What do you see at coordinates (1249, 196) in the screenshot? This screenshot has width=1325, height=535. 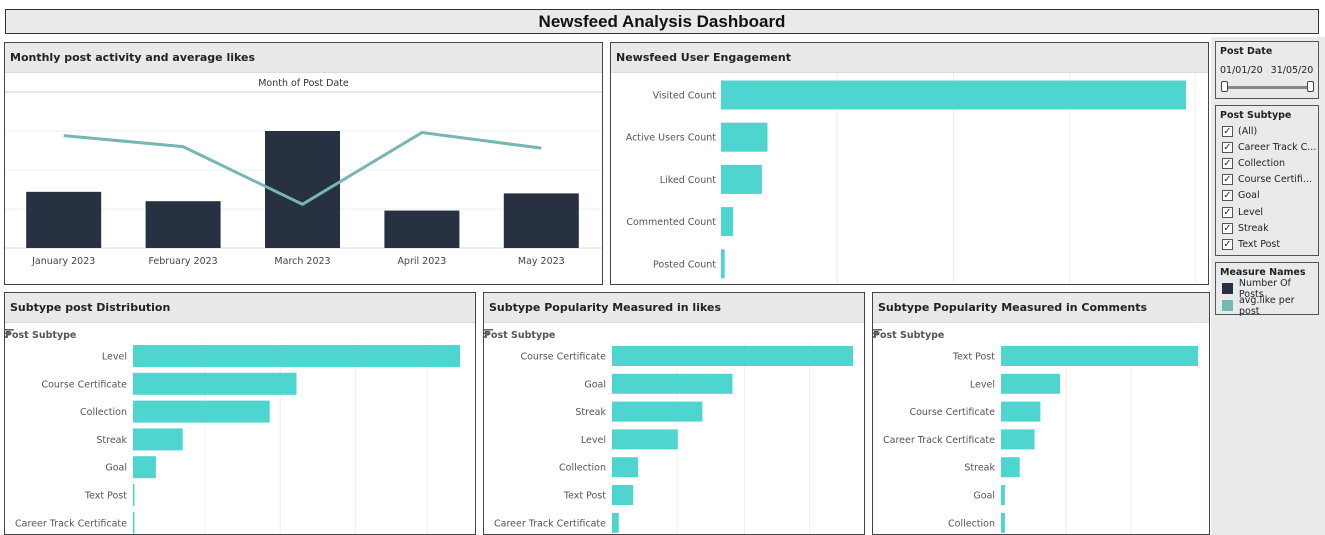 I see `subtype-option-label: Goal` at bounding box center [1249, 196].